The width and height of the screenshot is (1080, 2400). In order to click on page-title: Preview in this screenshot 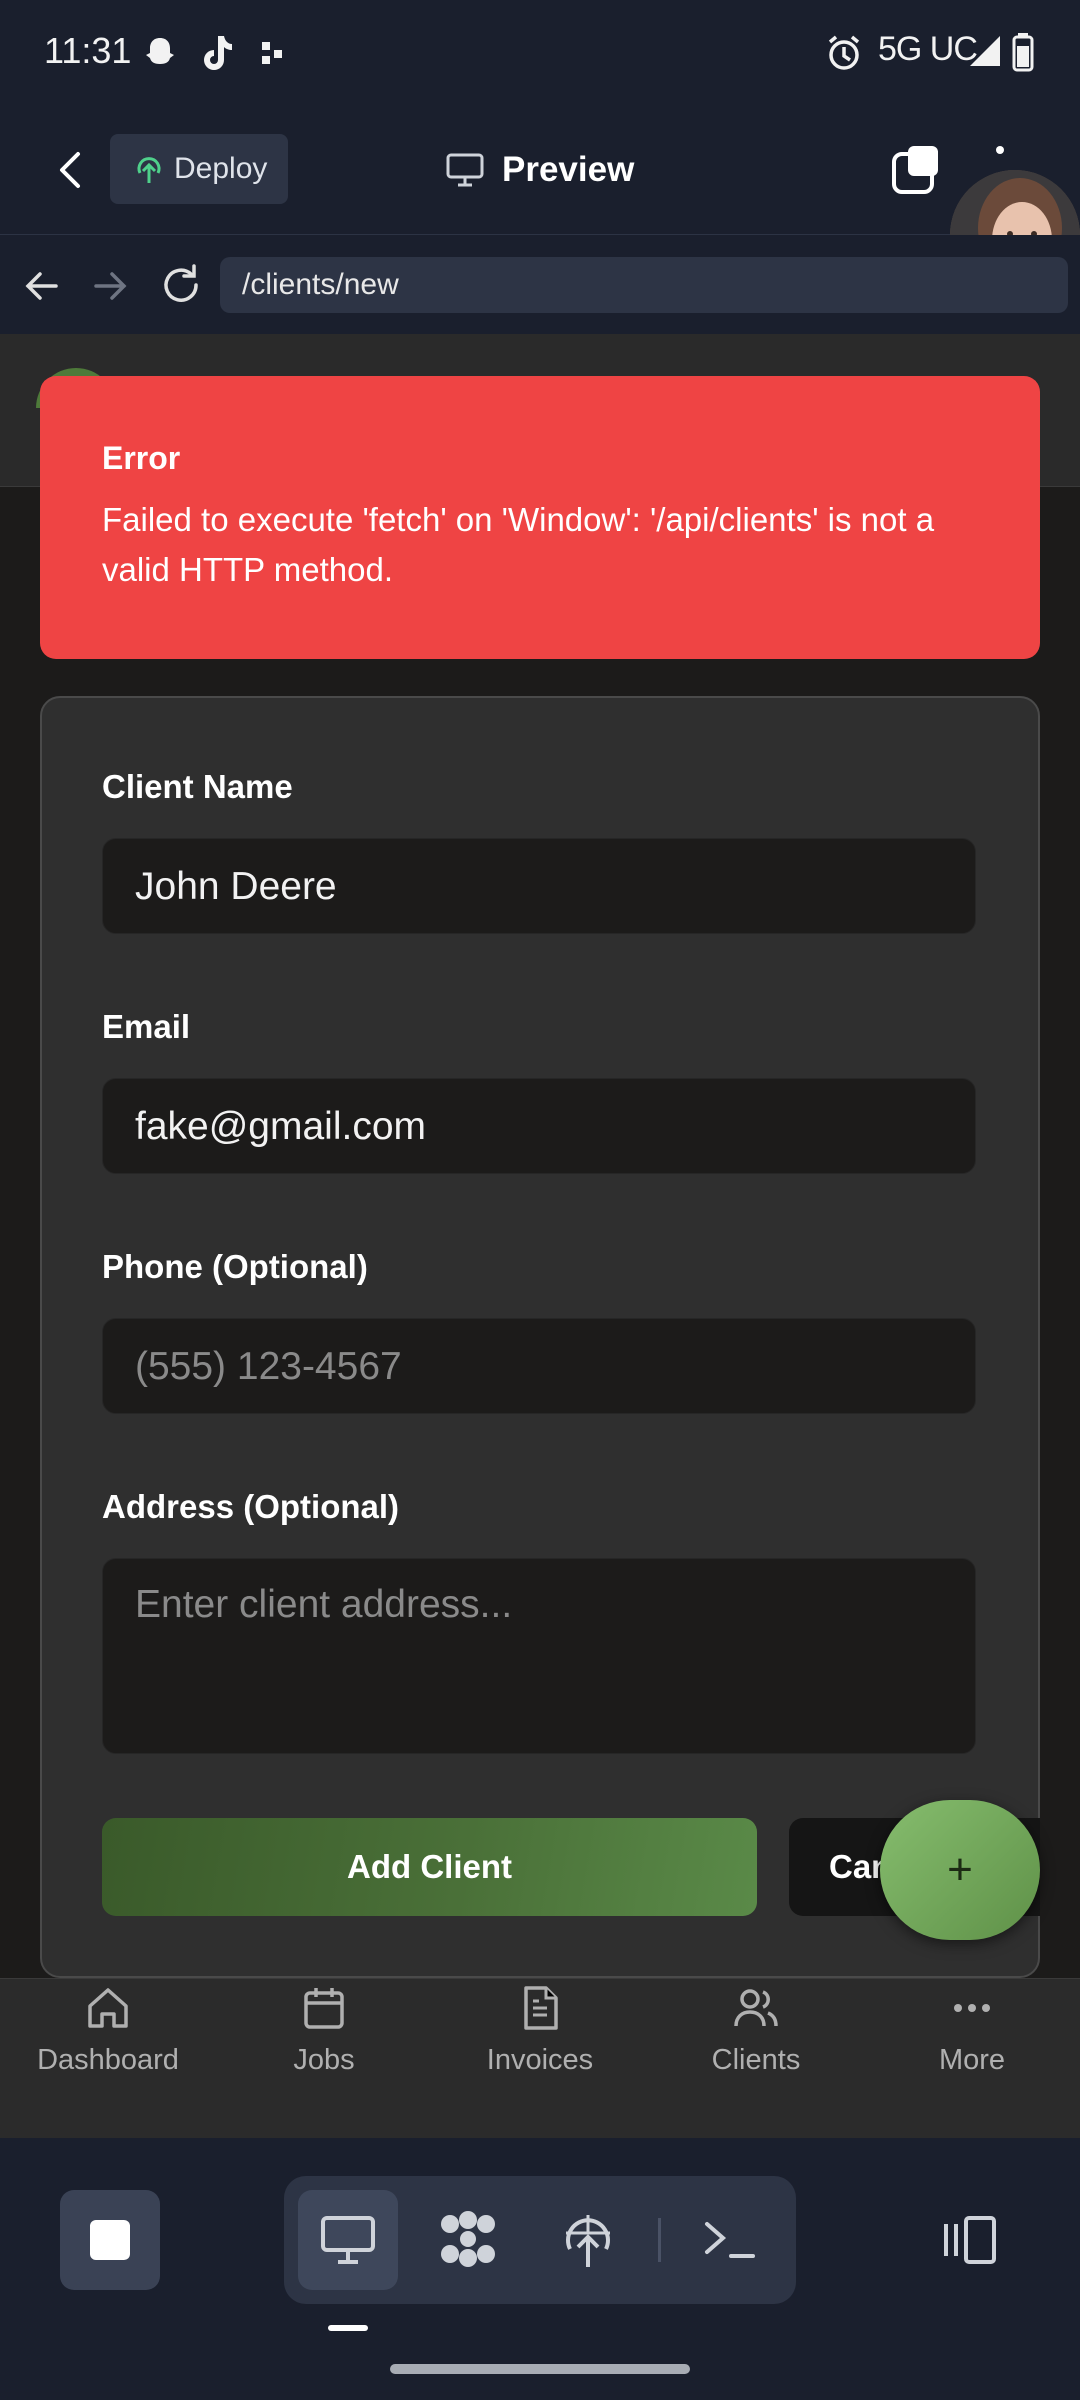, I will do `click(568, 169)`.